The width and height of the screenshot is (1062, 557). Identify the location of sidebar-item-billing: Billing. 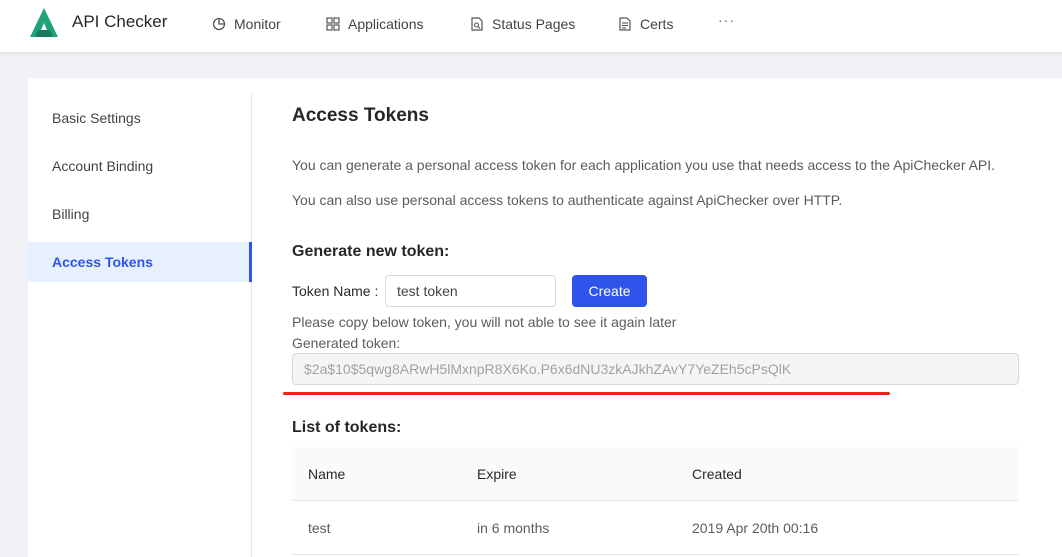
(140, 214).